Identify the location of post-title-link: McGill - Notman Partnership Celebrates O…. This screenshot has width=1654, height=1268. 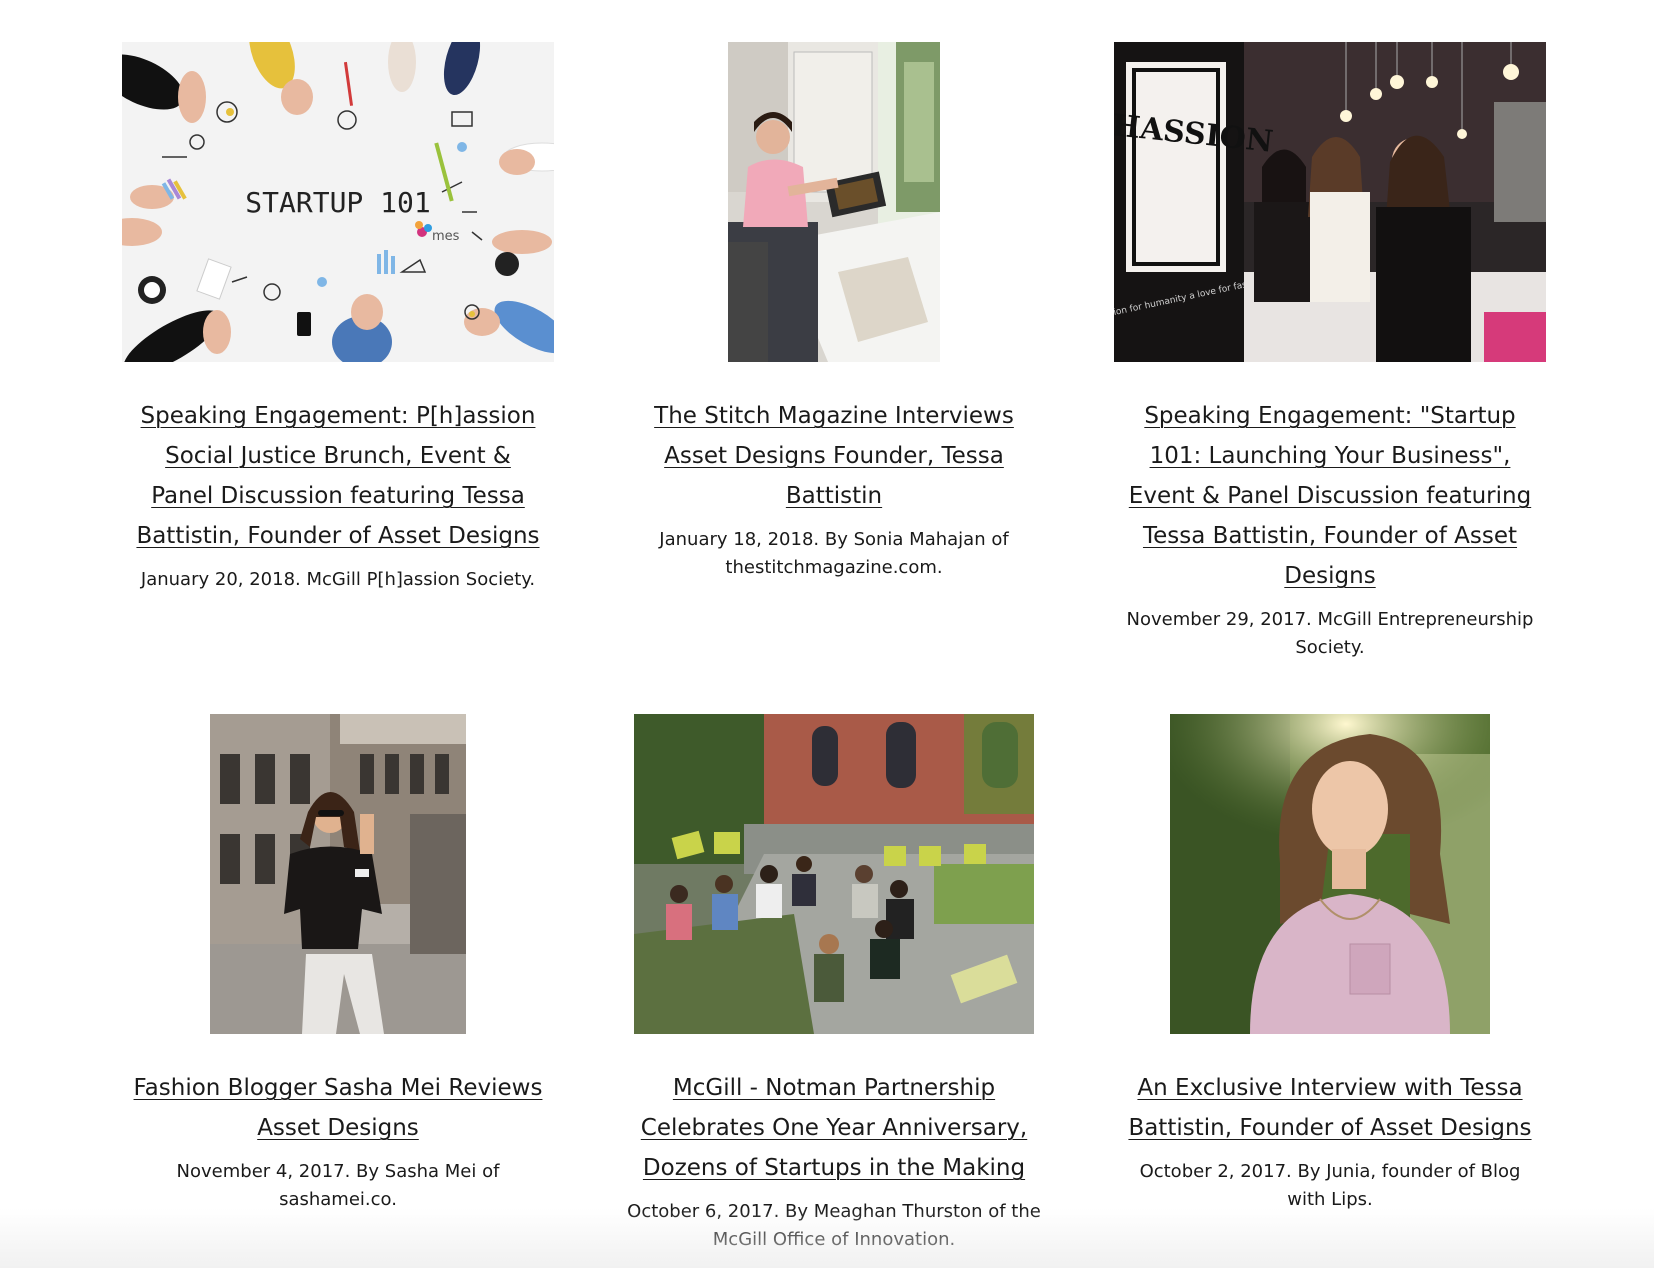
(834, 1128).